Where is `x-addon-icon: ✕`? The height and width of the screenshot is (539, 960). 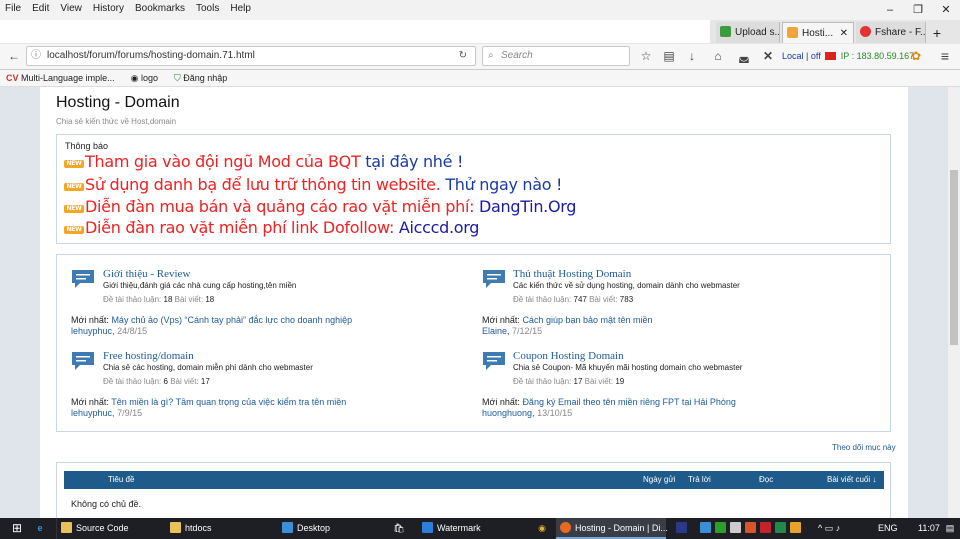
x-addon-icon: ✕ is located at coordinates (768, 56).